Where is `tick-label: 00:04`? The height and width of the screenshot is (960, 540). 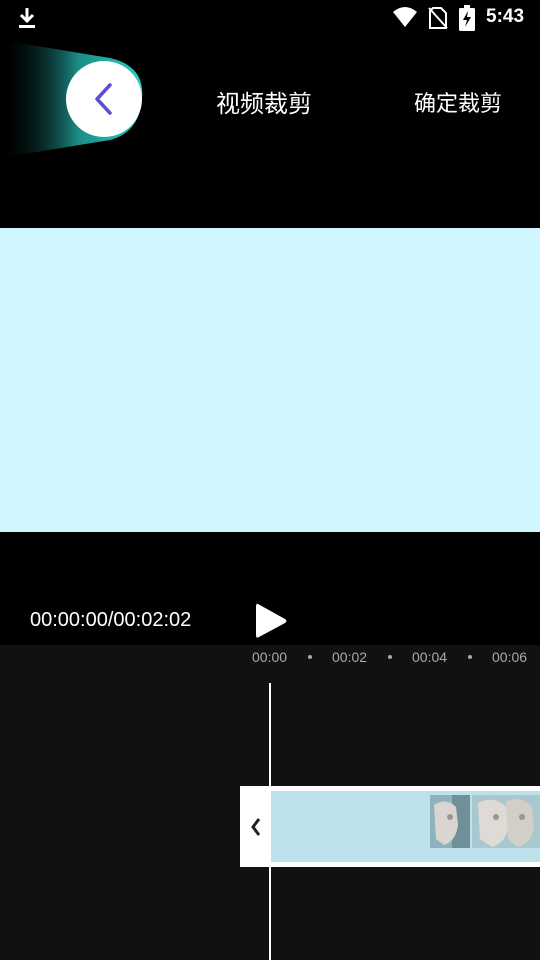 tick-label: 00:04 is located at coordinates (430, 657).